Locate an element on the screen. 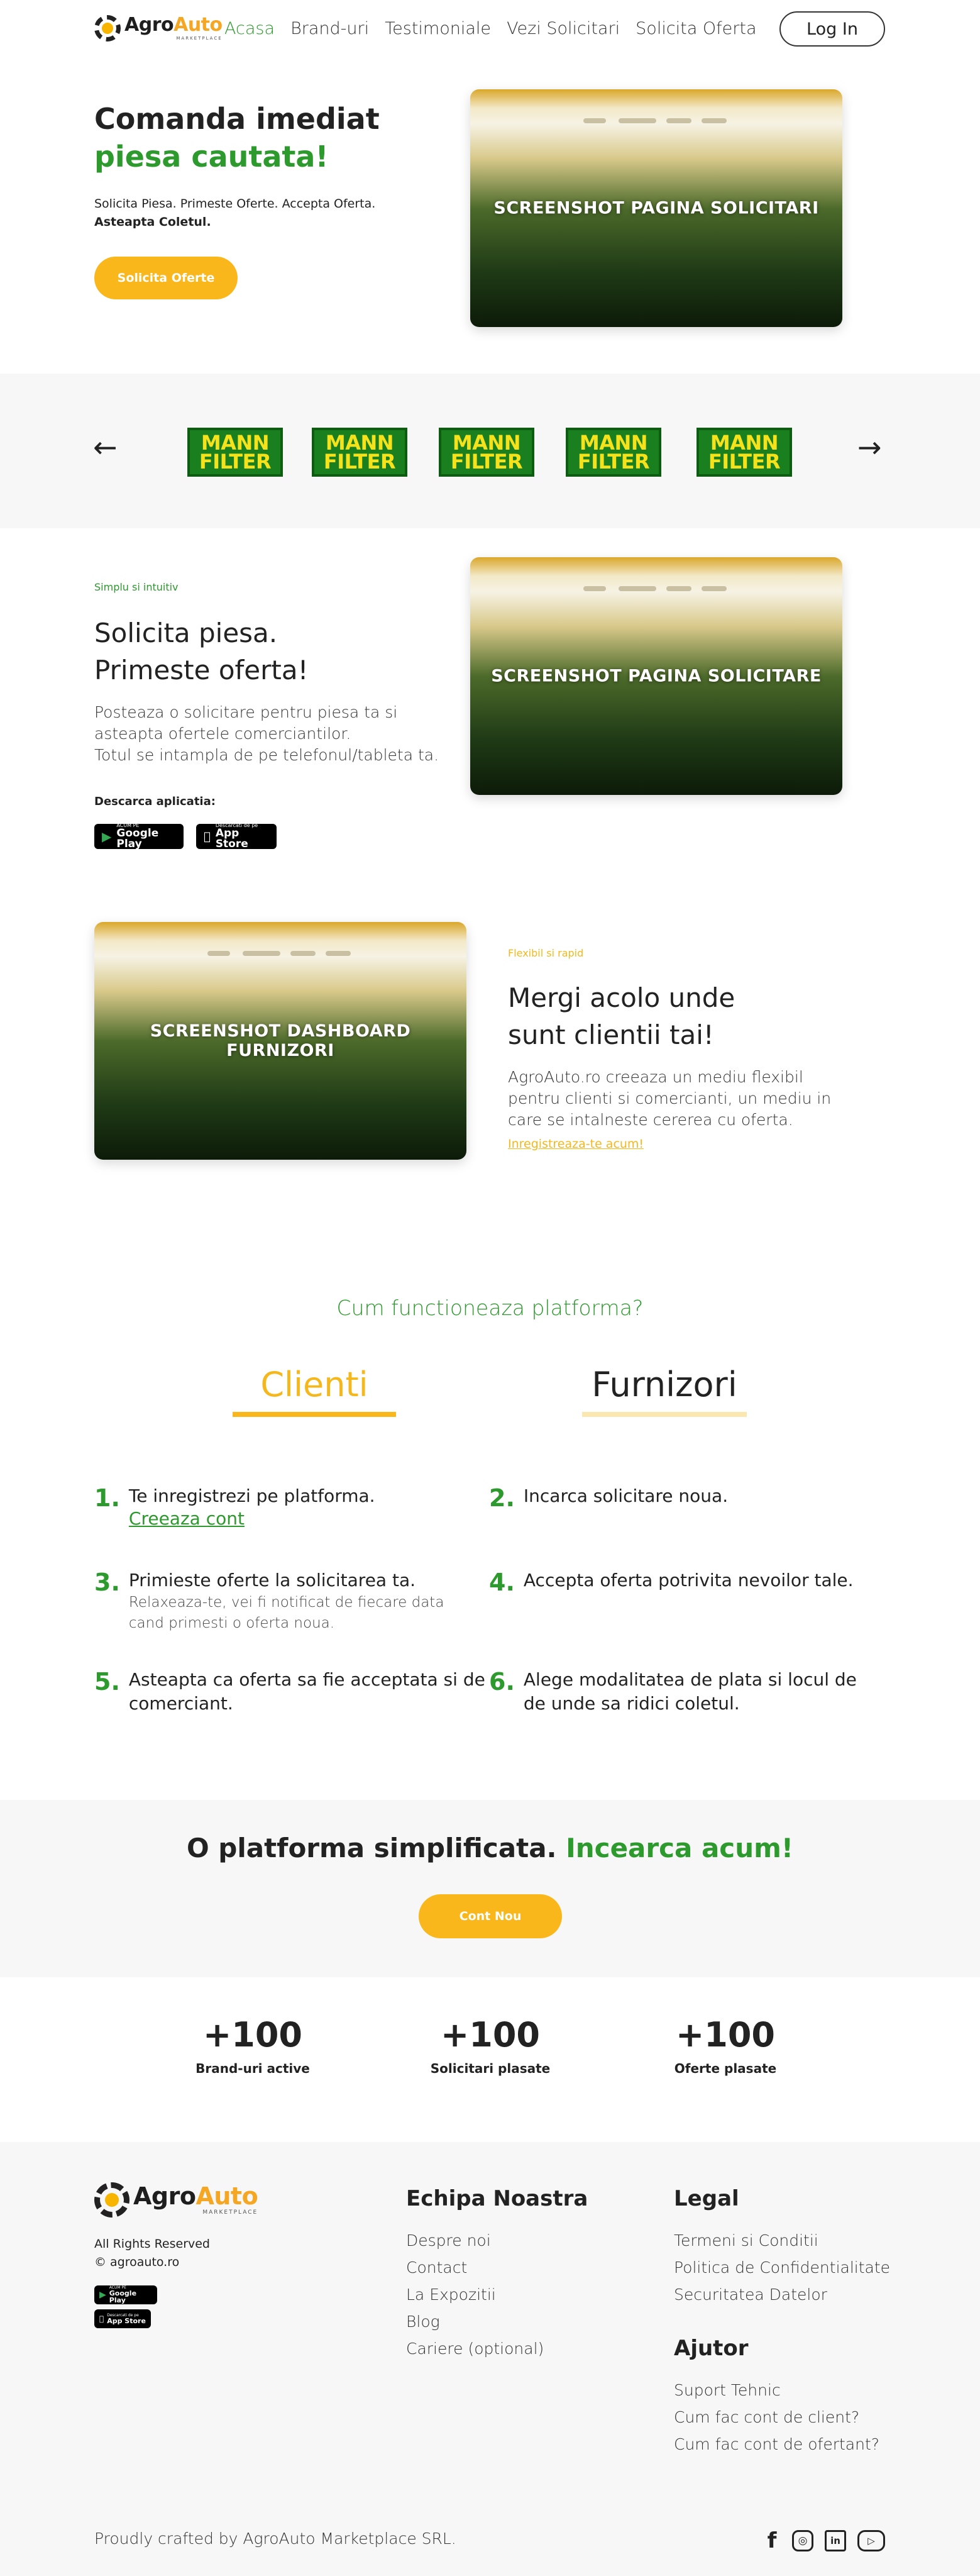 The image size is (980, 2576). footer-link-despre-noi: Despre noi is located at coordinates (475, 2240).